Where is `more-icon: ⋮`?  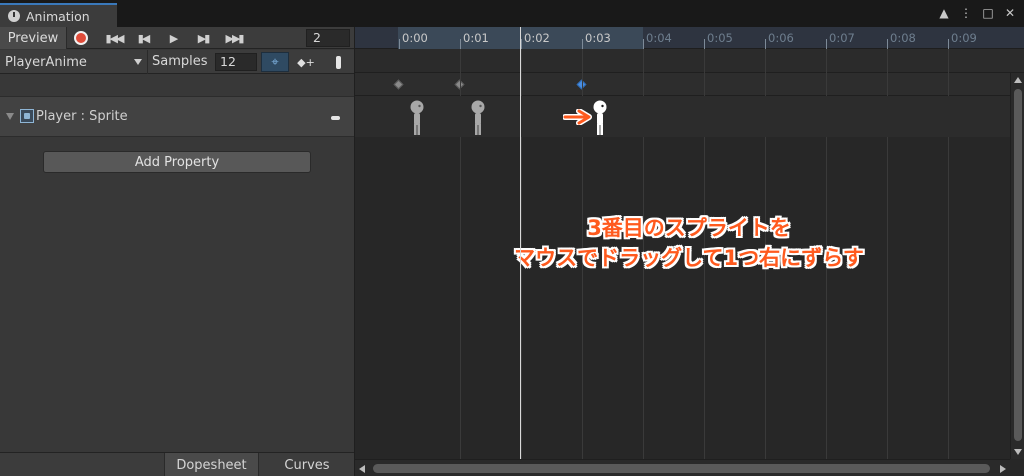 more-icon: ⋮ is located at coordinates (966, 13).